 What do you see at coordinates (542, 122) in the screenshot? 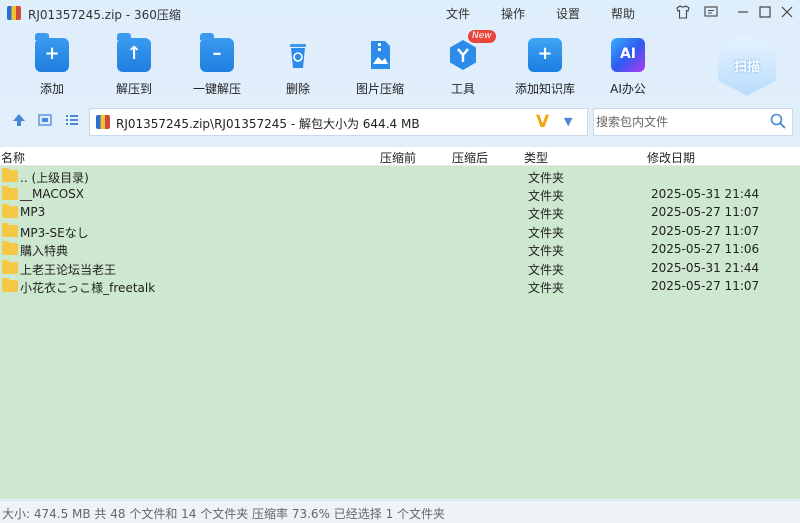
I see `v-logo-icon: V` at bounding box center [542, 122].